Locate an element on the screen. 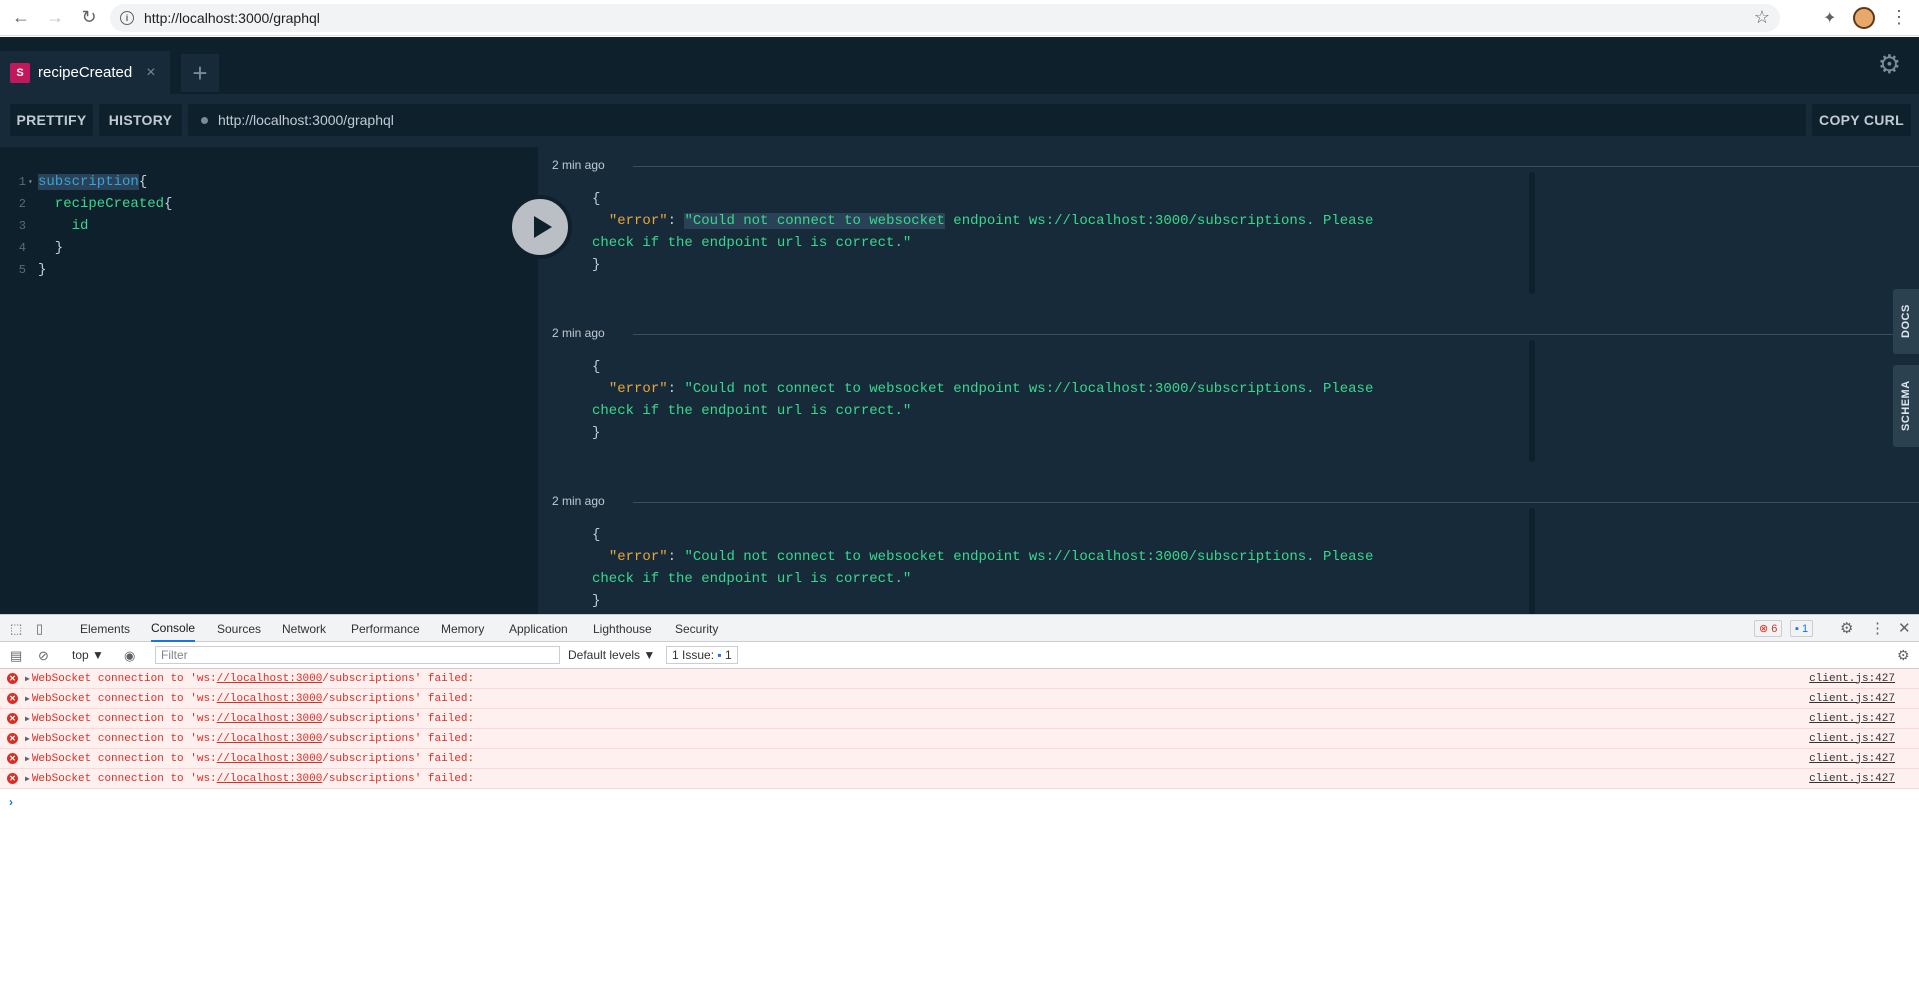 The image size is (1919, 1006). prettify-button: PRETTIFY is located at coordinates (51, 120).